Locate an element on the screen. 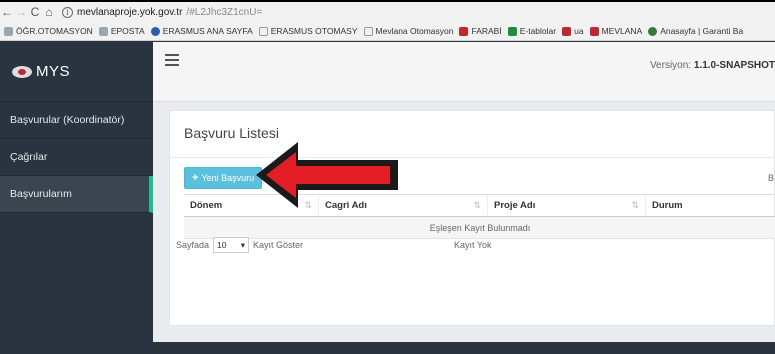 The width and height of the screenshot is (775, 354). url-path: /#L2Jhc3Z1cnU= is located at coordinates (224, 12).